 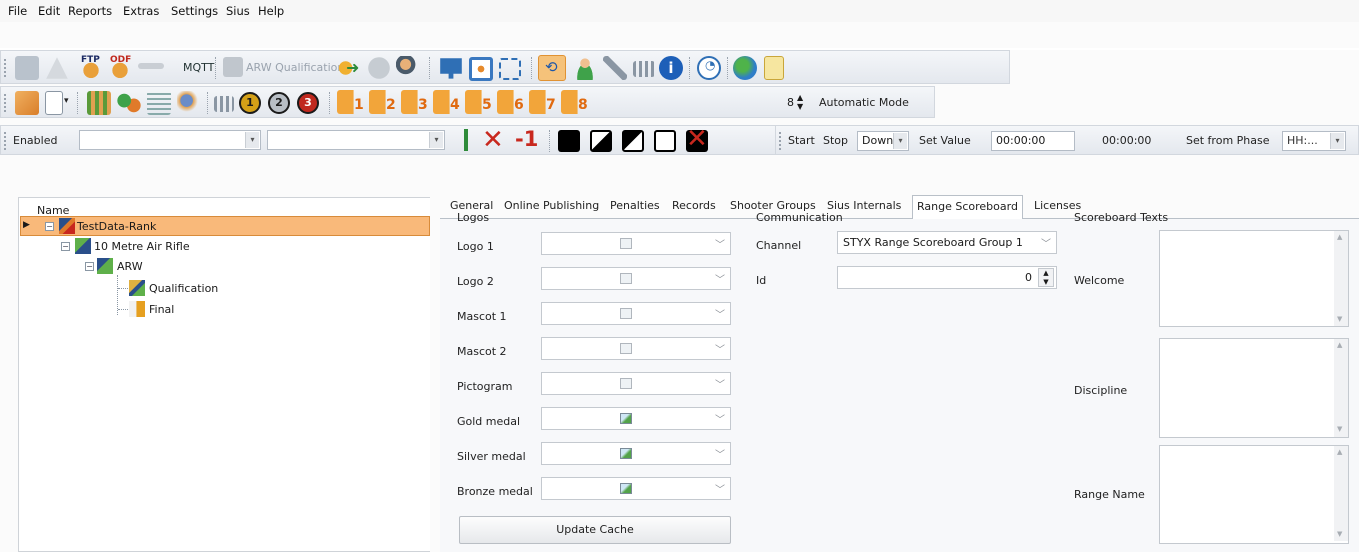 I want to click on update-cache-button: Update Cache, so click(x=595, y=530).